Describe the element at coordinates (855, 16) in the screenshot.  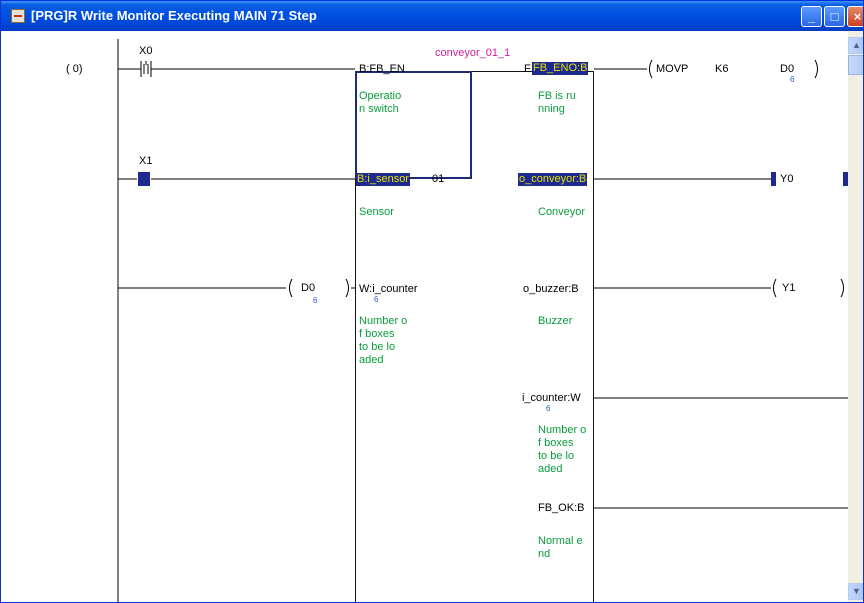
I see `close-button: ×` at that location.